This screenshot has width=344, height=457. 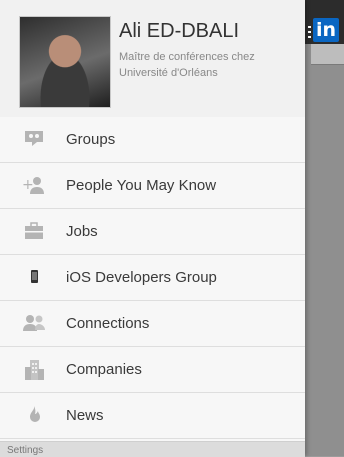 I want to click on groups-icon, so click(x=34, y=139).